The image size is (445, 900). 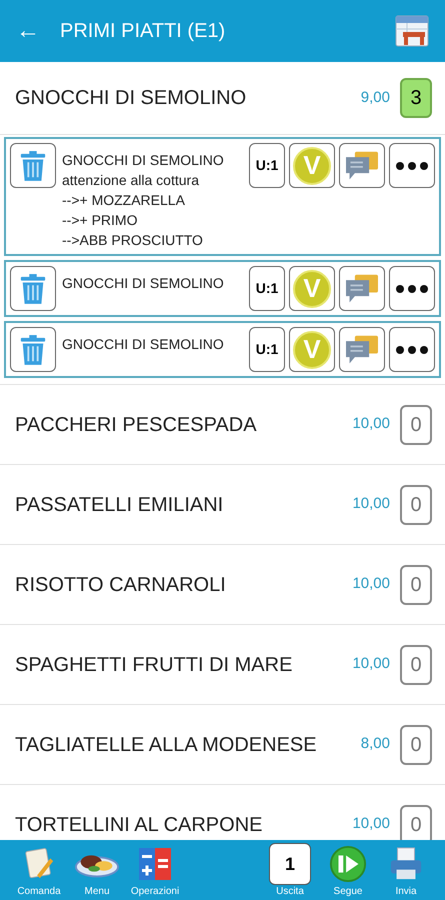 I want to click on item-name: TORTELLINI AL CARPONE, so click(x=183, y=825).